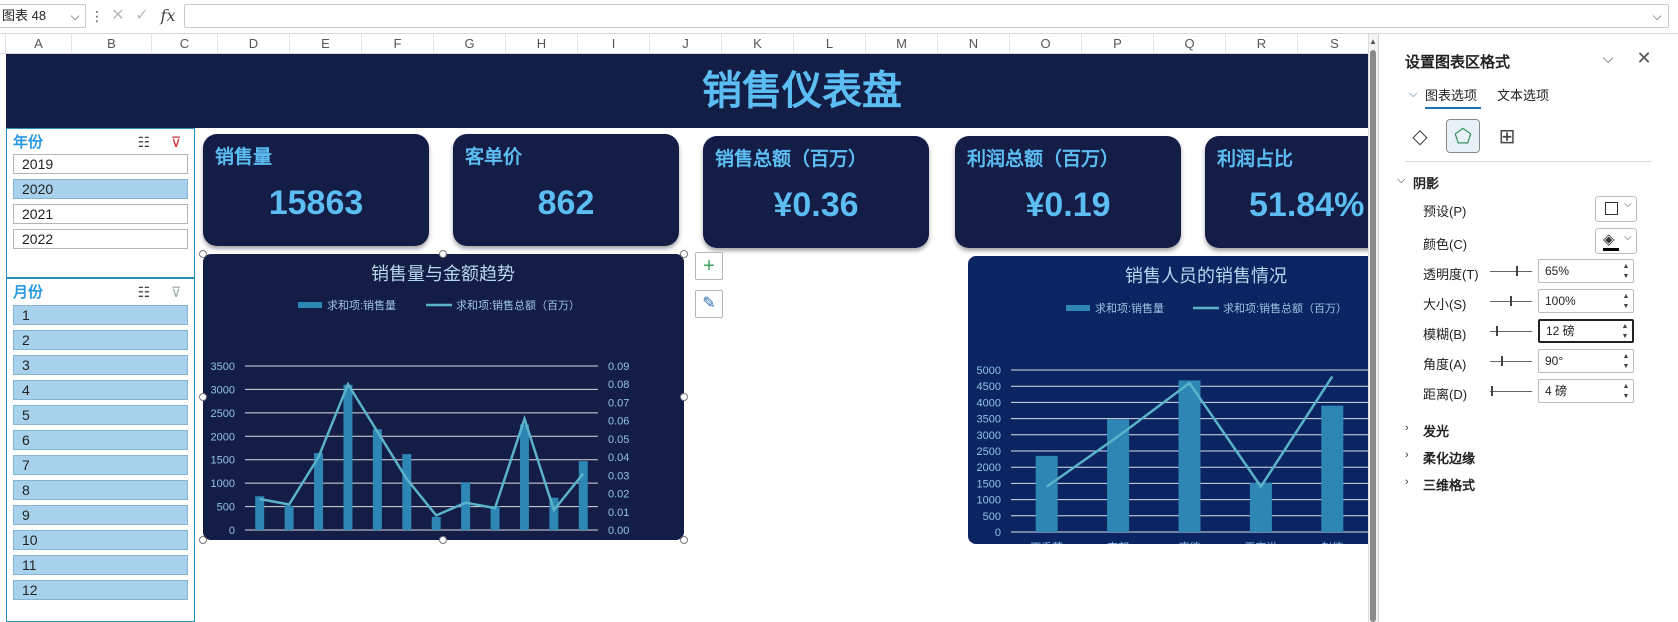  Describe the element at coordinates (1451, 94) in the screenshot. I see `tab-chart-options: 图表选项` at that location.